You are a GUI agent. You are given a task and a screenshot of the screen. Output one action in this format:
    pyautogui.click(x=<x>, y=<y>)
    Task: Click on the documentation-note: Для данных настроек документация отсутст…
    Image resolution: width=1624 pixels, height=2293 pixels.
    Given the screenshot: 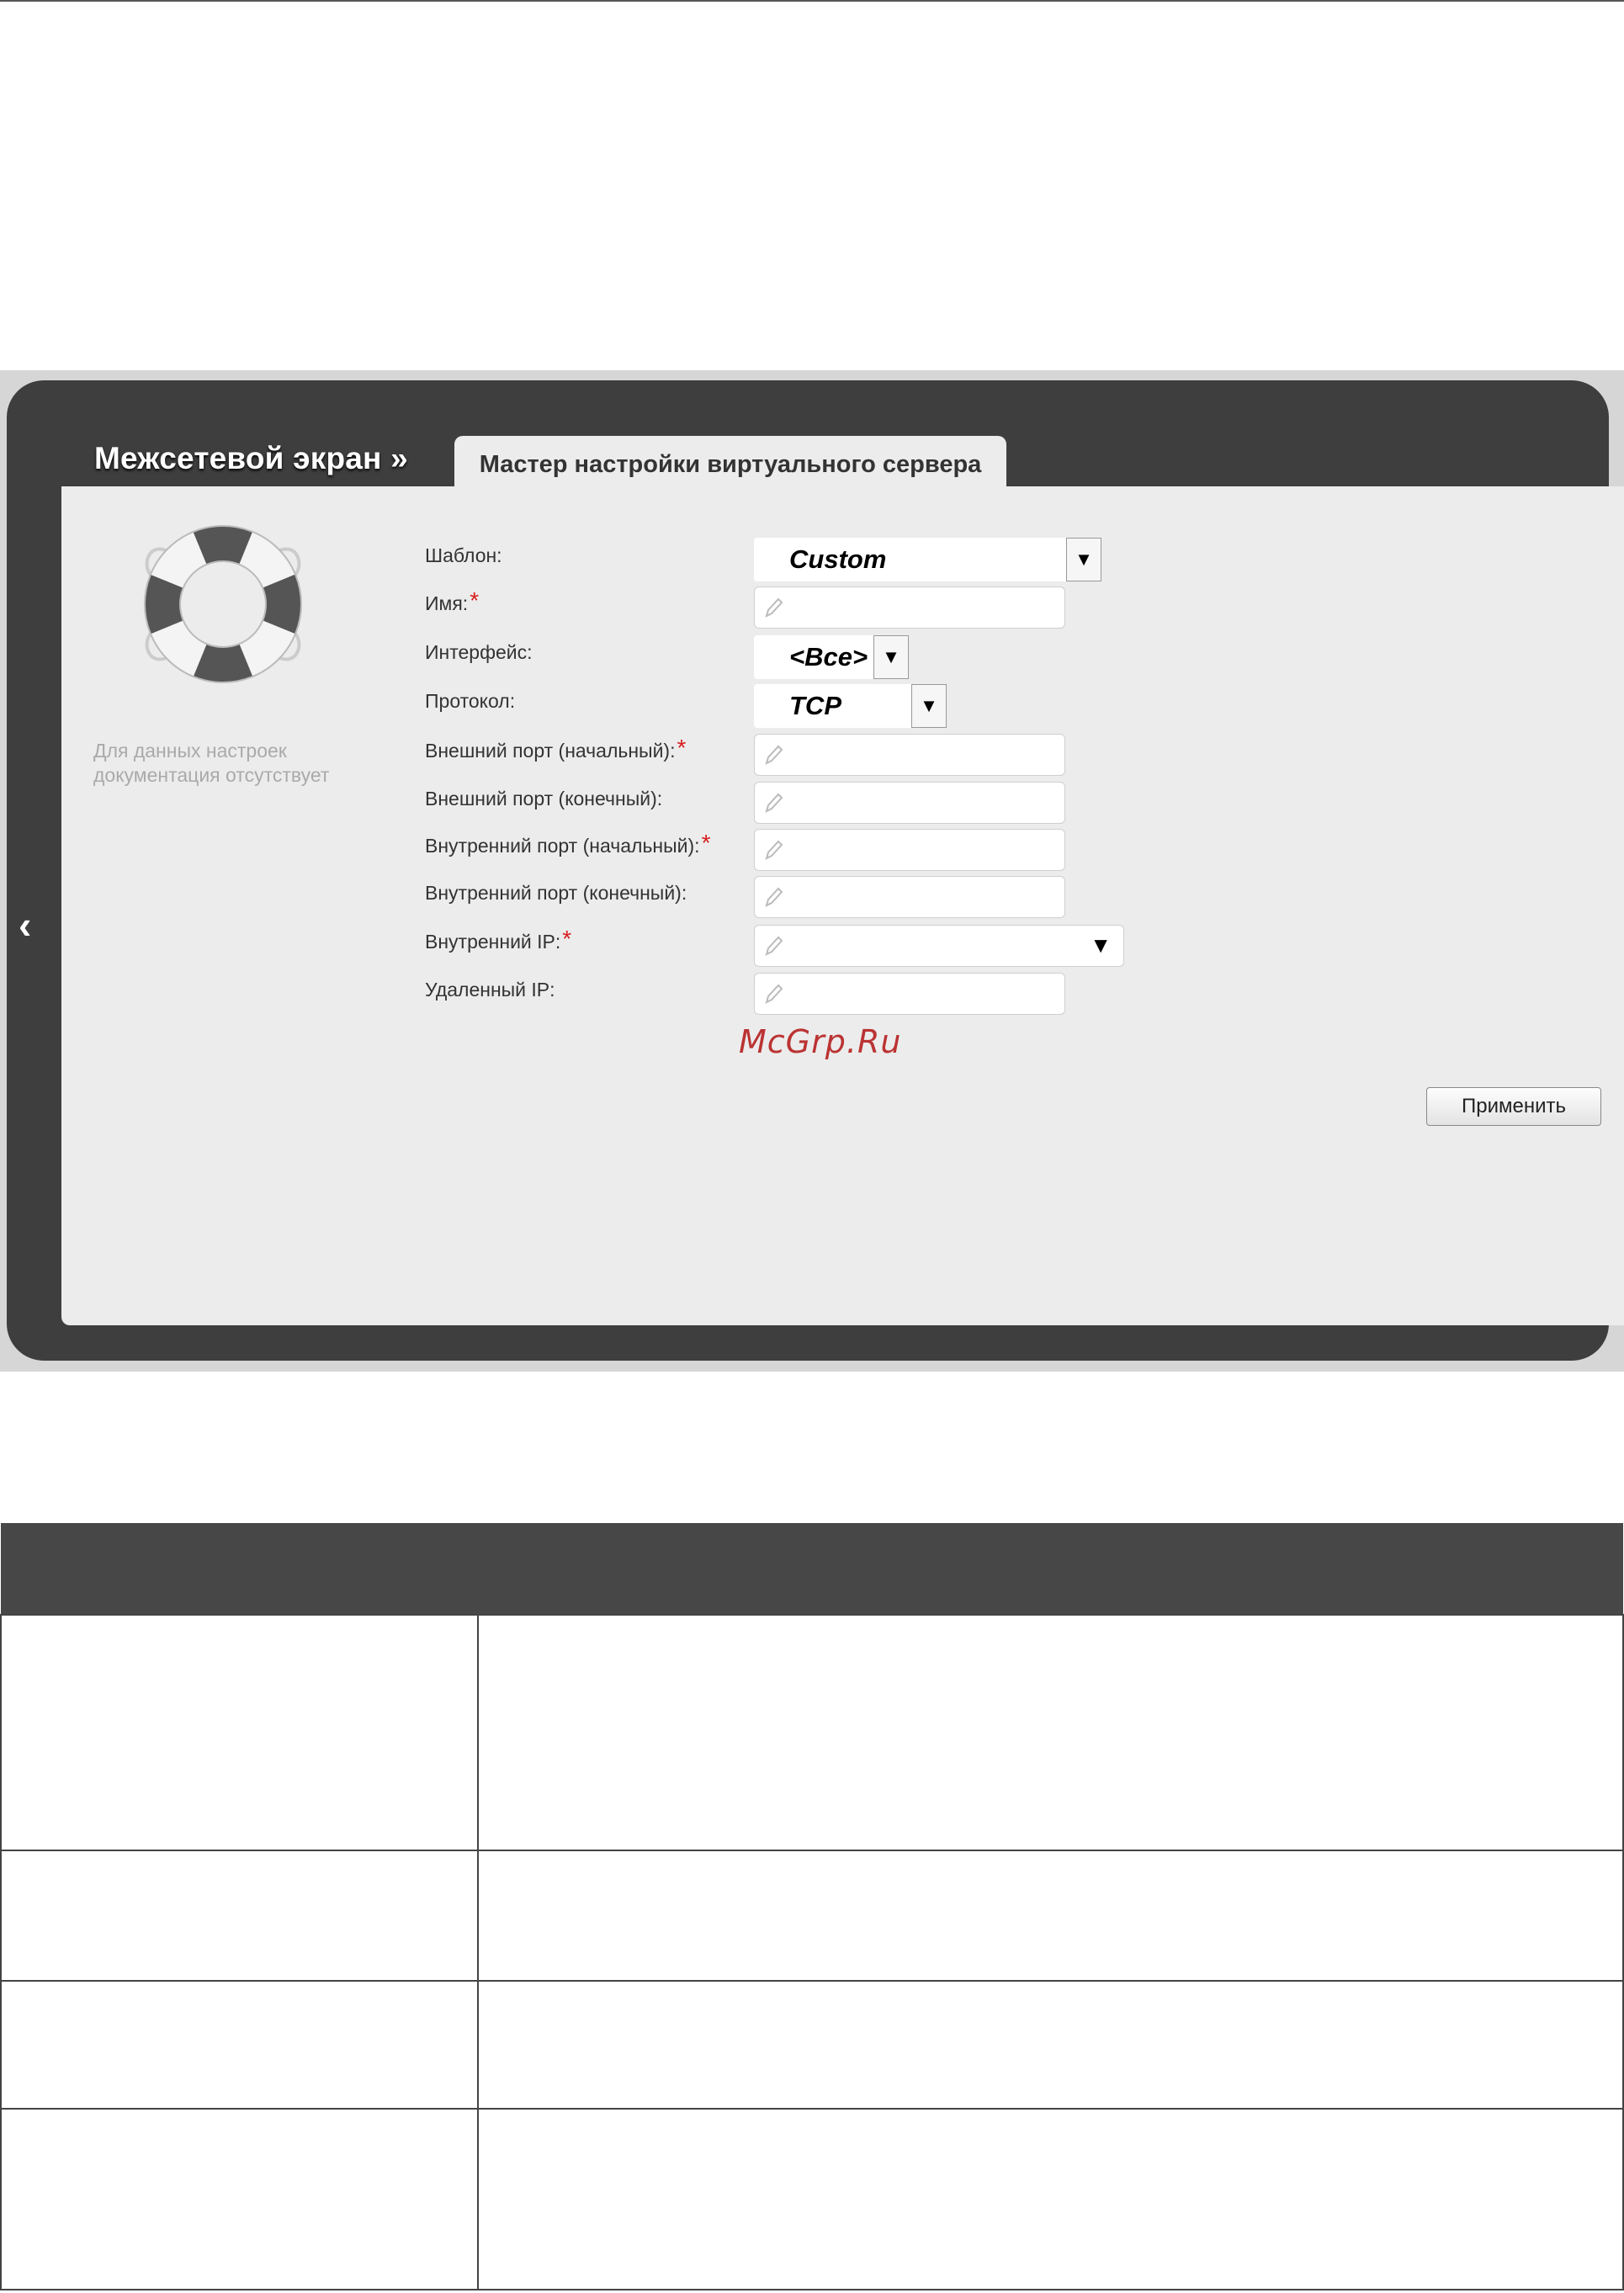 What is the action you would take?
    pyautogui.click(x=211, y=763)
    